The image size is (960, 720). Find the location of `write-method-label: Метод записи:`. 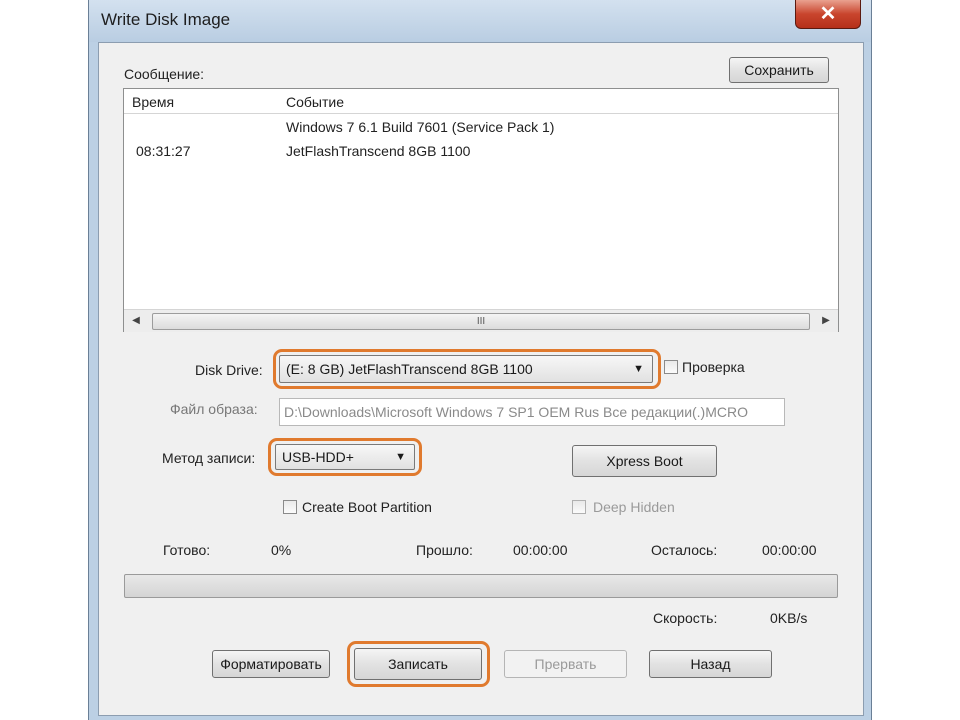

write-method-label: Метод записи: is located at coordinates (209, 458).